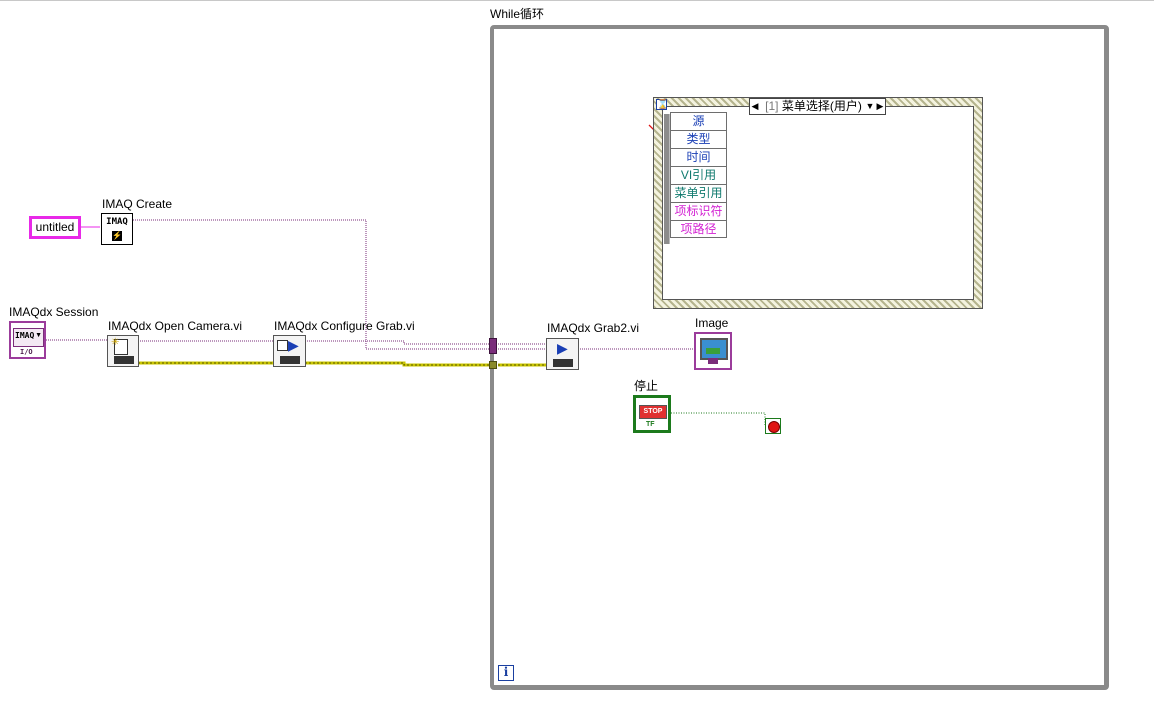  Describe the element at coordinates (117, 236) in the screenshot. I see `lightning-icon: ⚡` at that location.